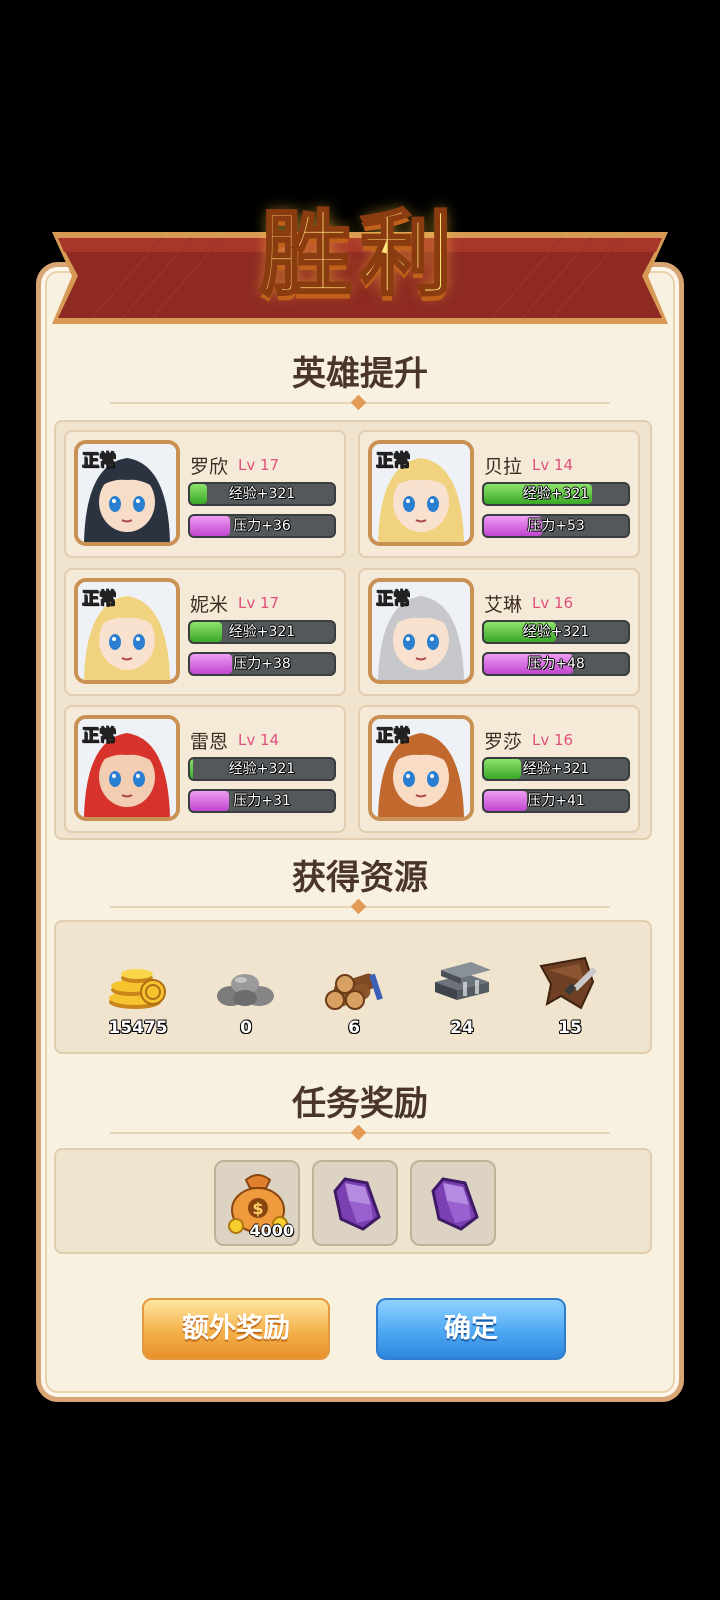 The width and height of the screenshot is (720, 1600). Describe the element at coordinates (570, 1028) in the screenshot. I see `resource-count: 15` at that location.